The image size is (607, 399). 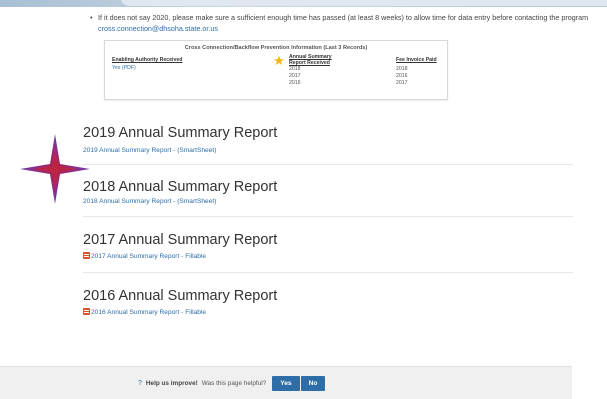 I want to click on feedback-buttons: Yes No, so click(x=299, y=383).